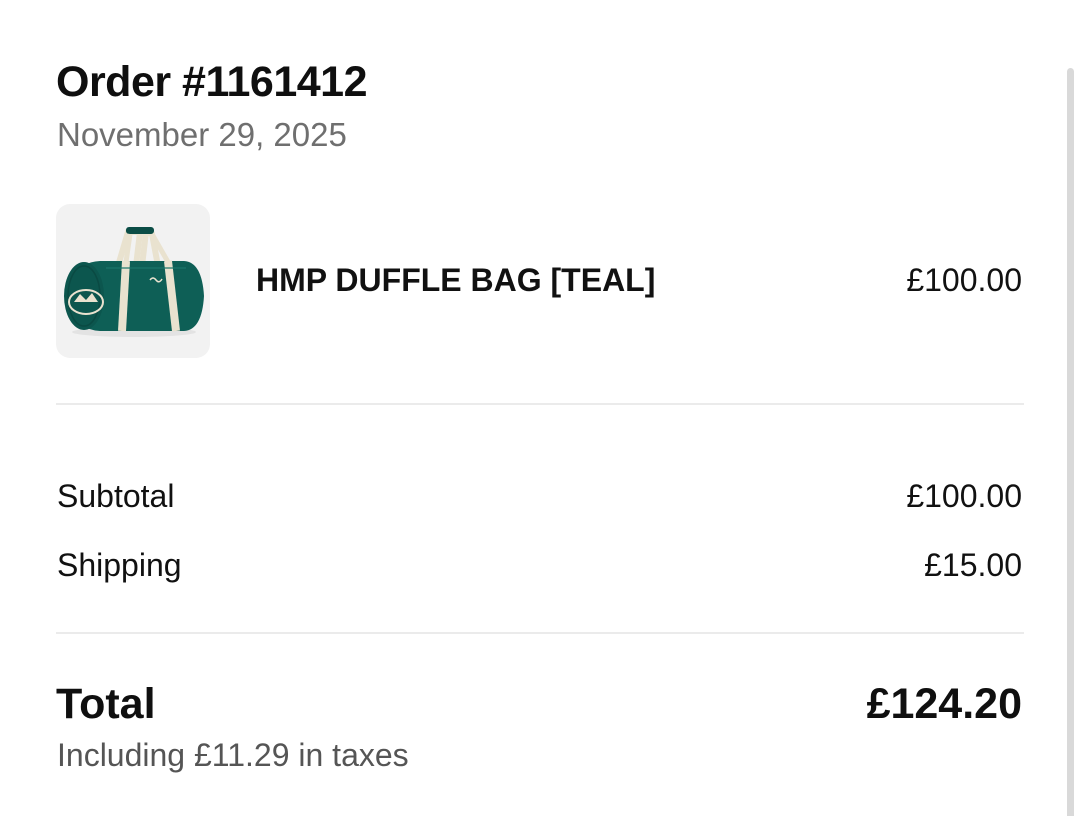  I want to click on product-thumbnail, so click(133, 281).